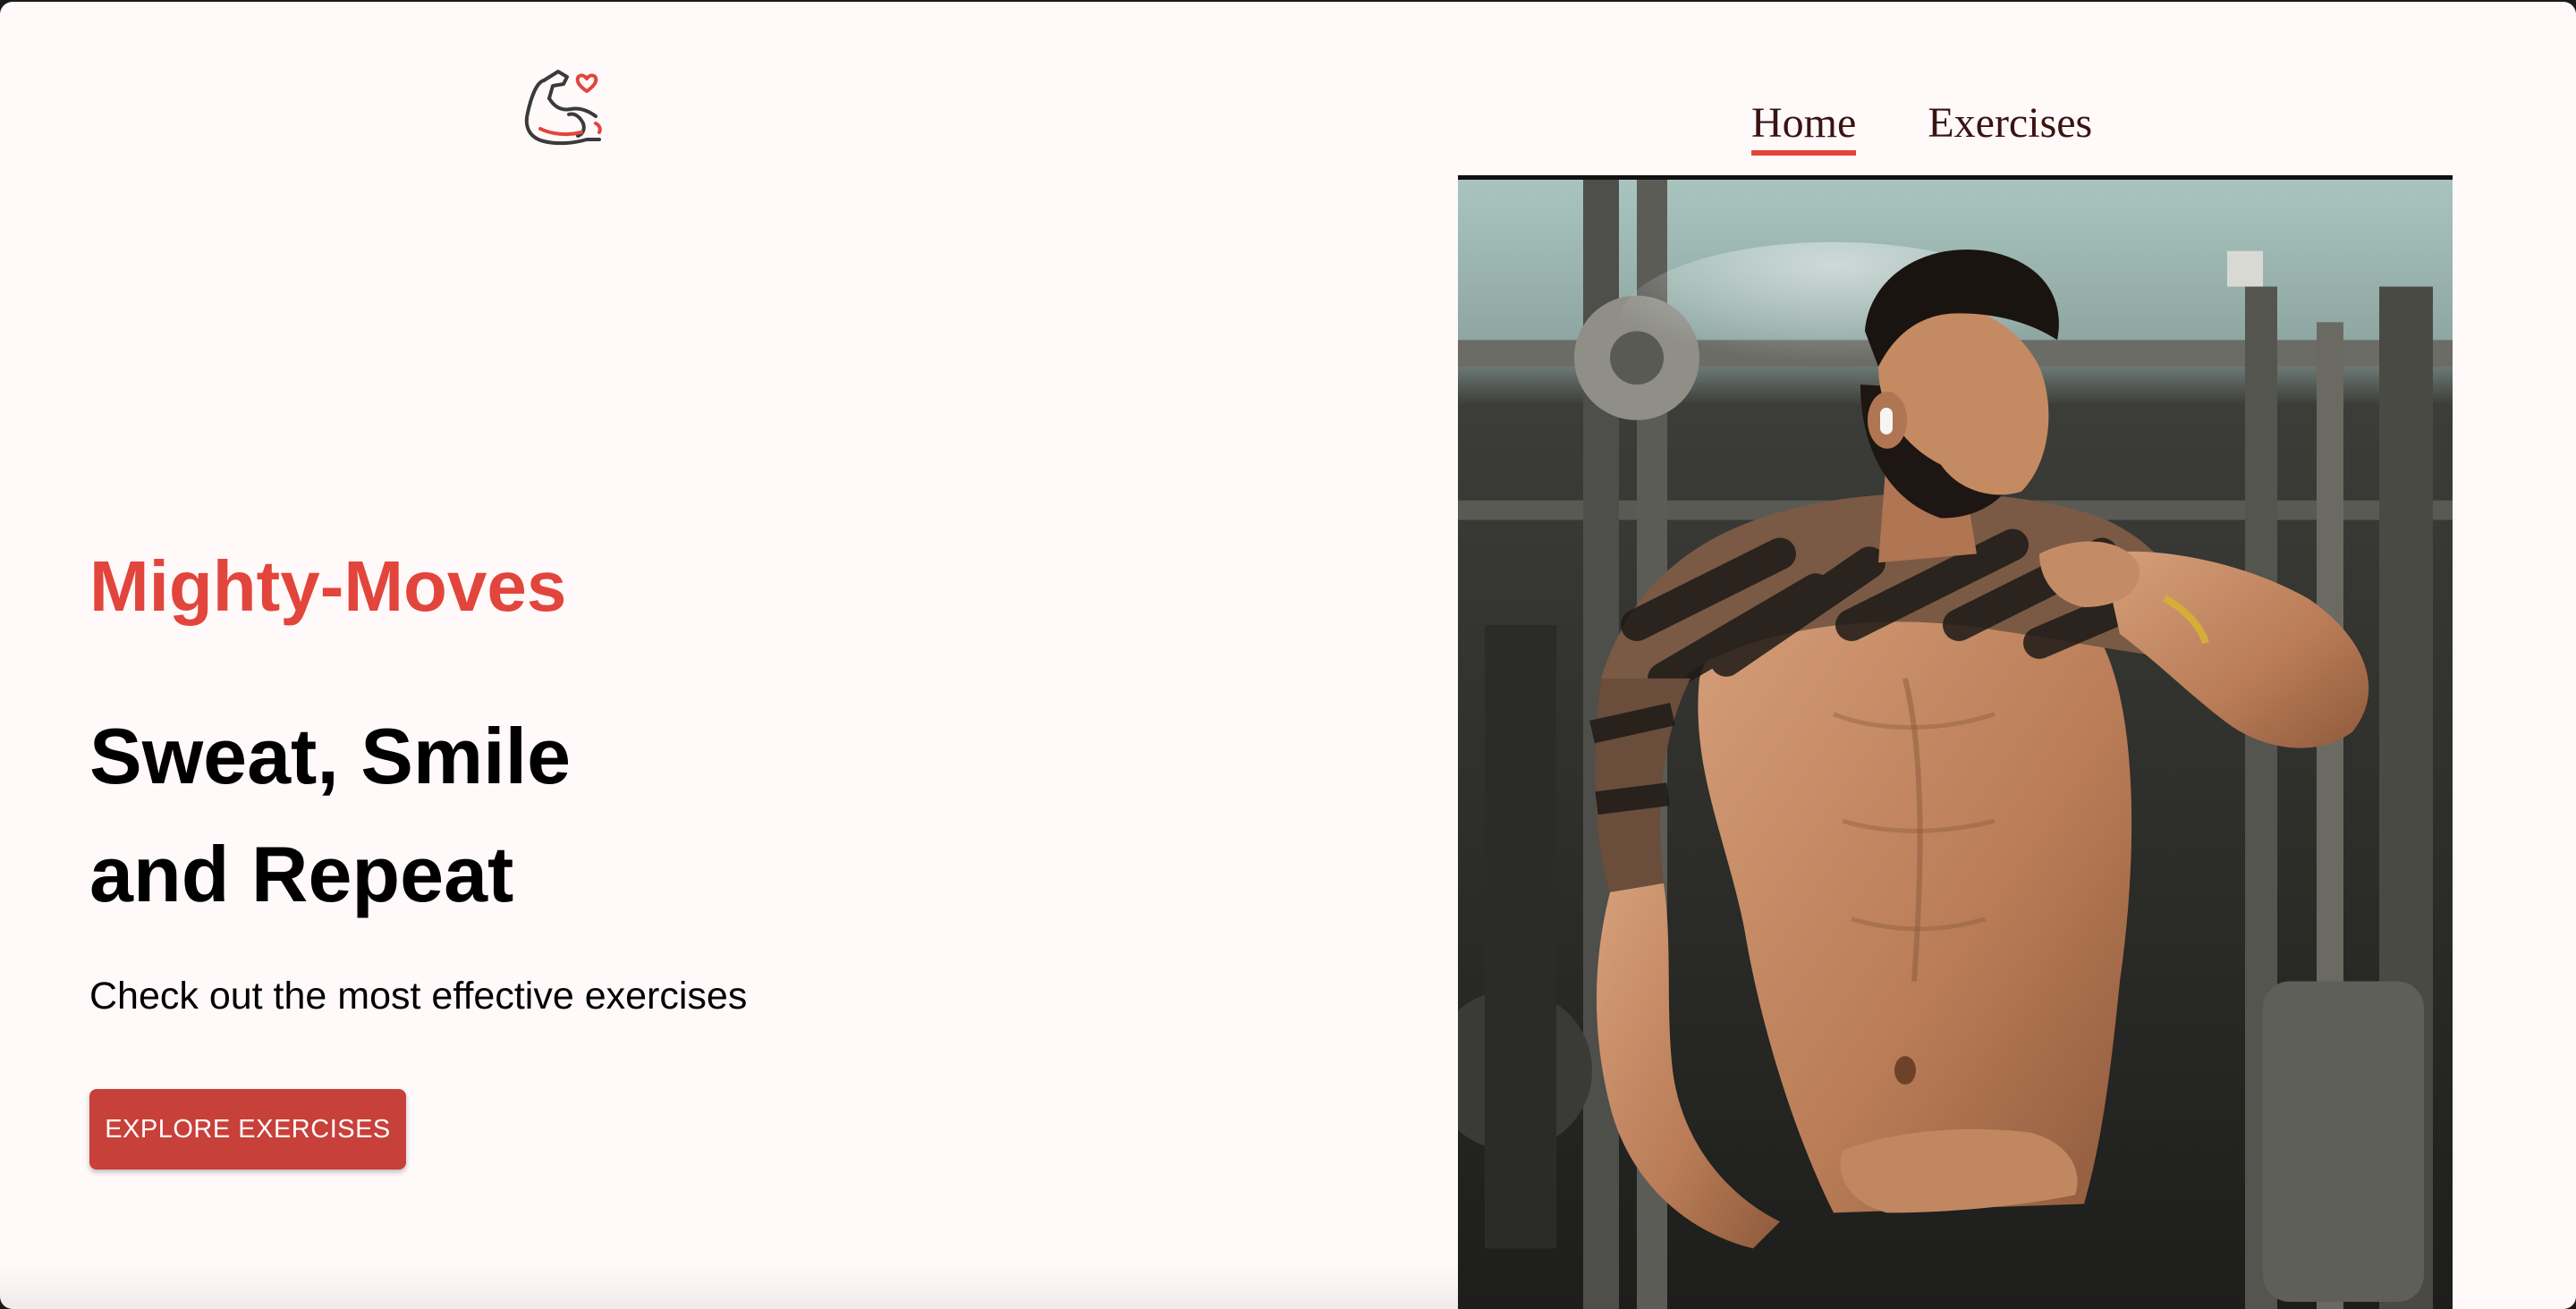 The image size is (2576, 1309). I want to click on explore-exercises-button: EXPLORE EXERCISES, so click(247, 1129).